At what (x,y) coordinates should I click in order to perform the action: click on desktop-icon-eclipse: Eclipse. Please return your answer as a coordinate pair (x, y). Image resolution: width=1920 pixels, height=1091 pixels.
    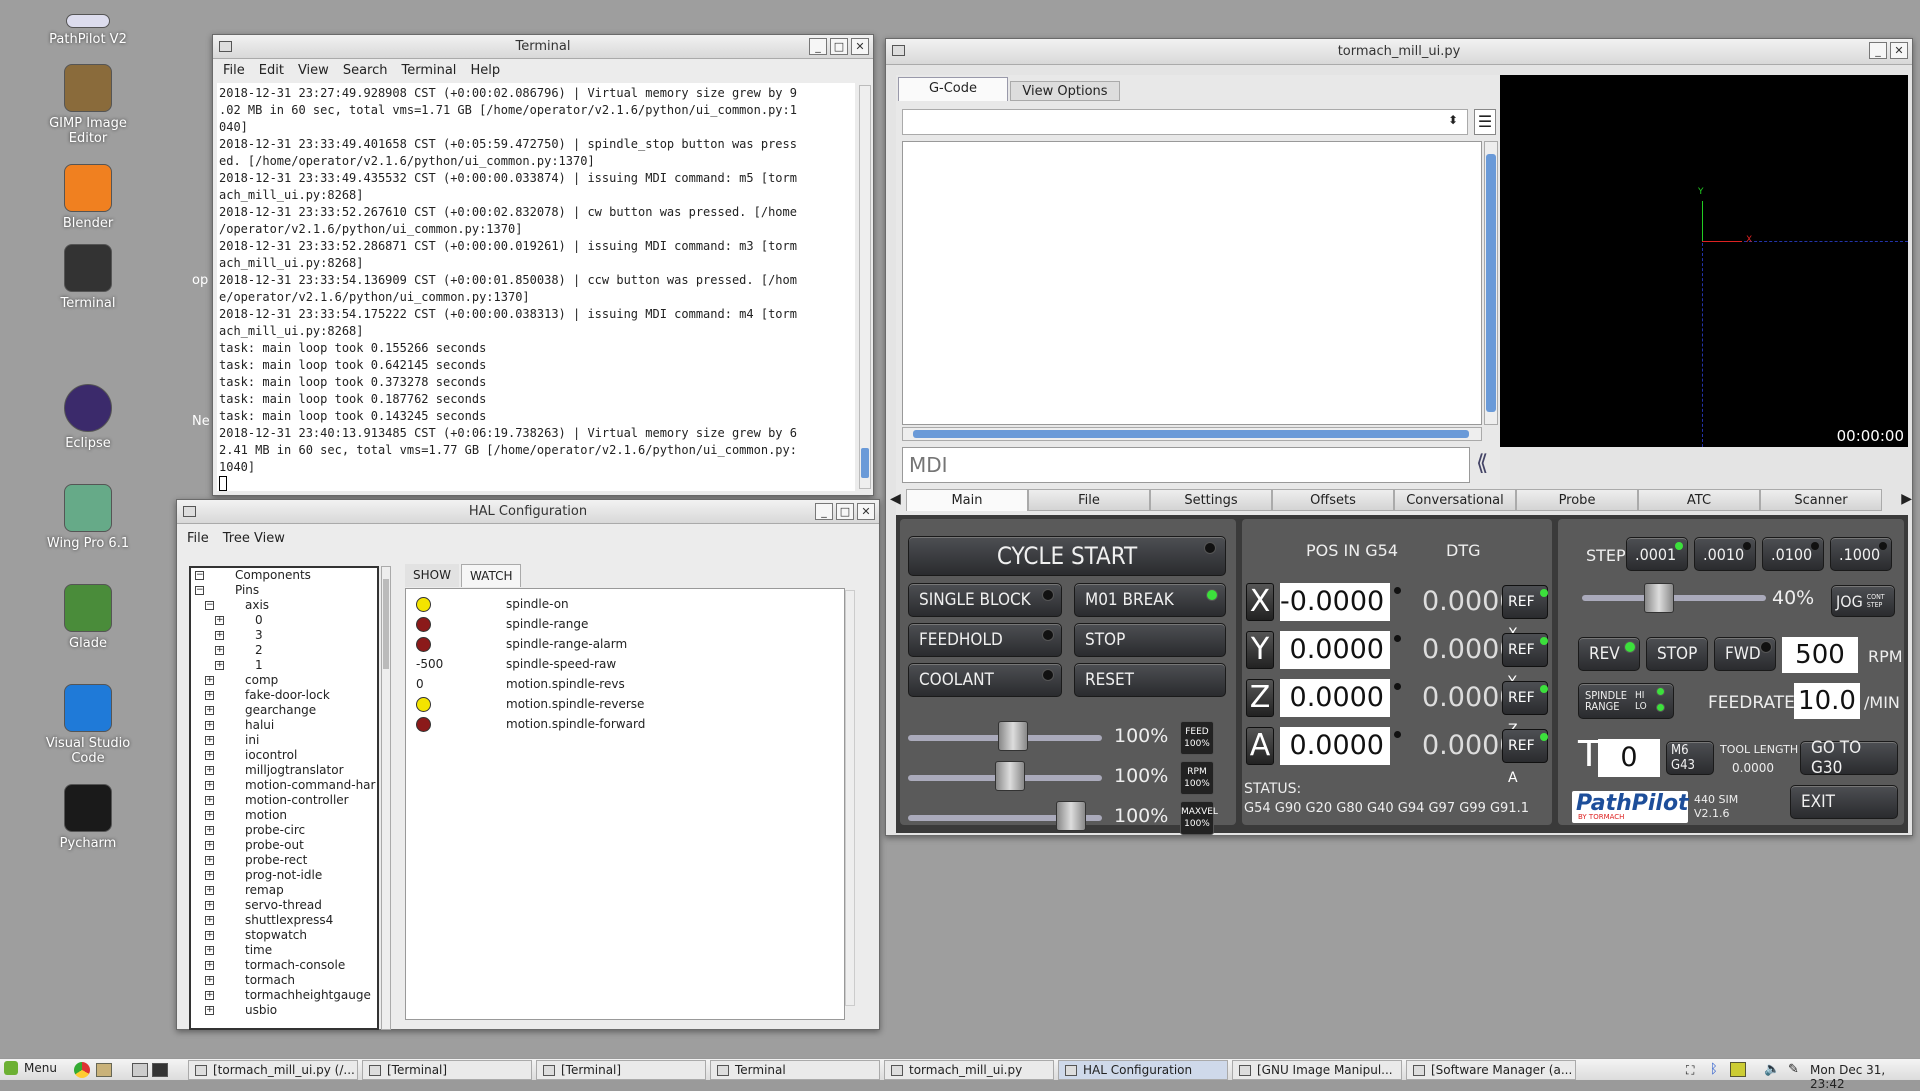
    Looking at the image, I should click on (88, 417).